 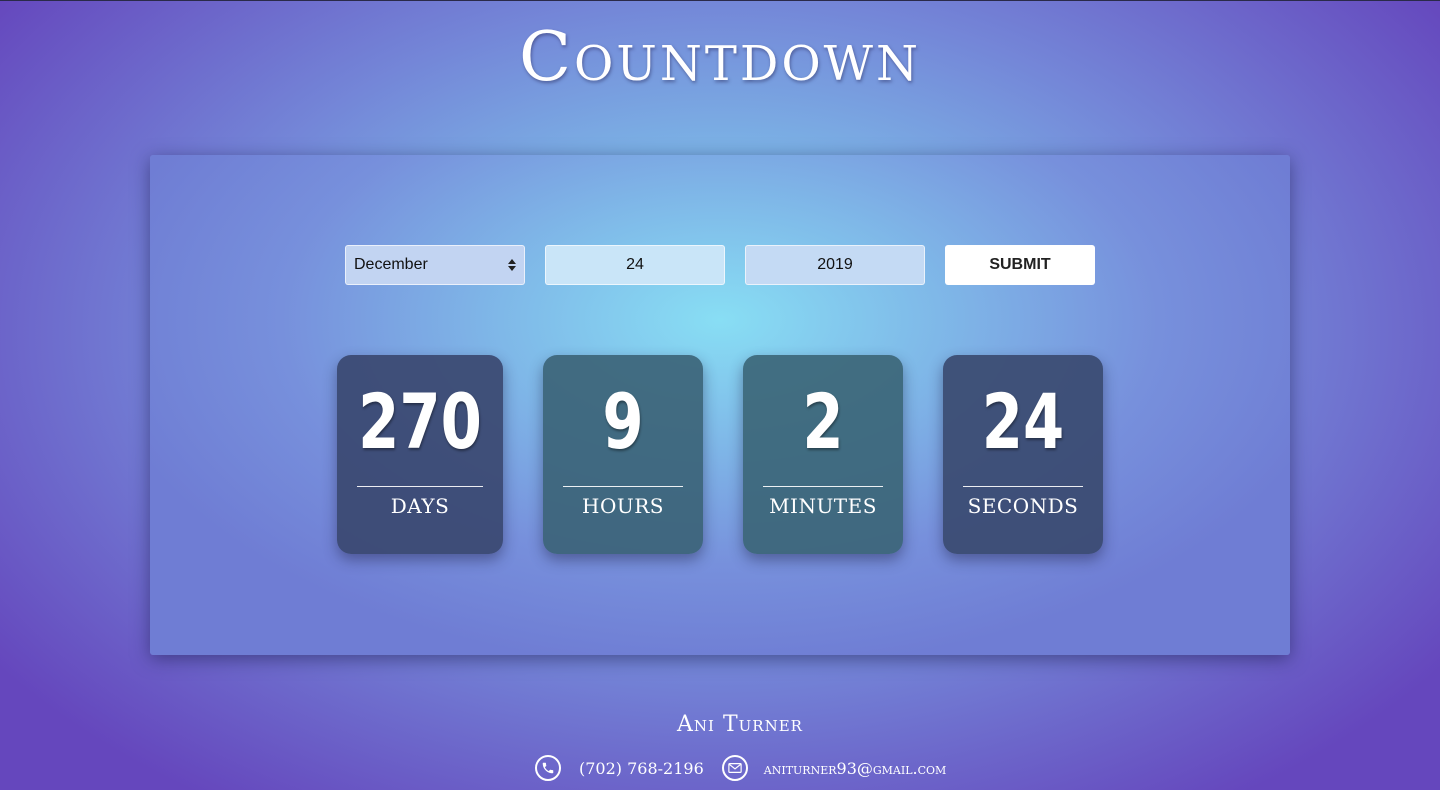 I want to click on seconds-card: 24 SECONDS, so click(x=1023, y=454).